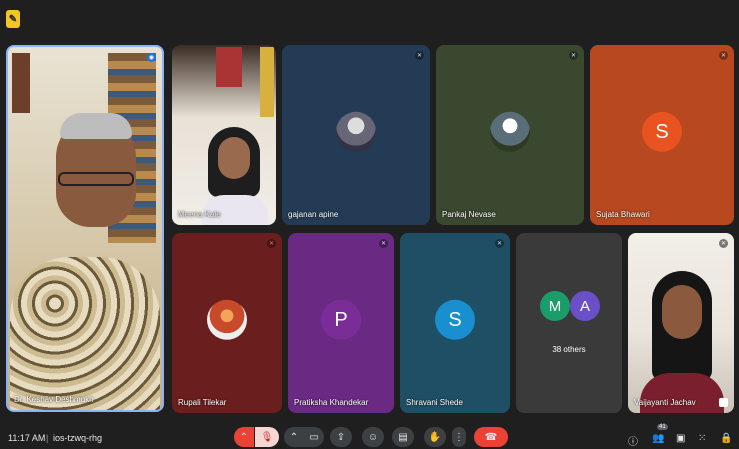  What do you see at coordinates (78, 438) in the screenshot?
I see `meeting-code: ios-tzwq-rhg` at bounding box center [78, 438].